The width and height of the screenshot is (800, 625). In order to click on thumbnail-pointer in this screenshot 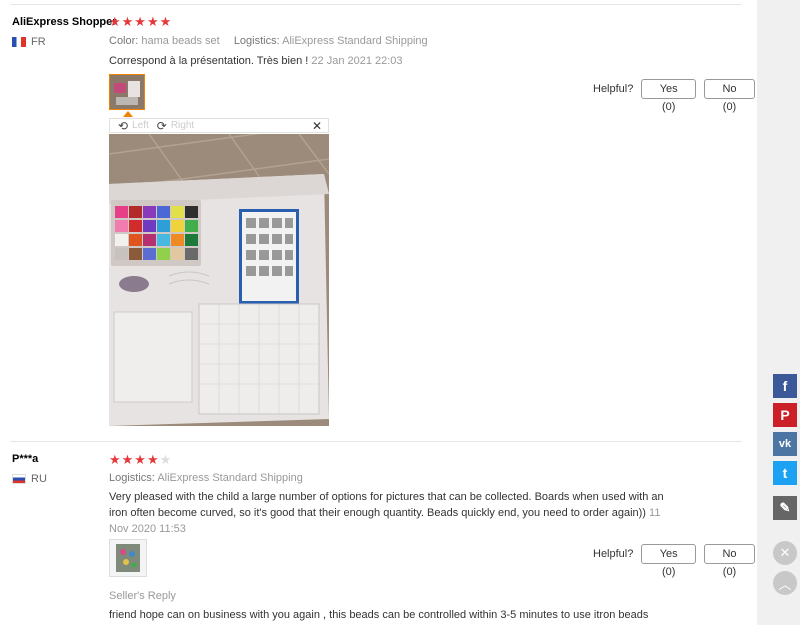, I will do `click(128, 114)`.